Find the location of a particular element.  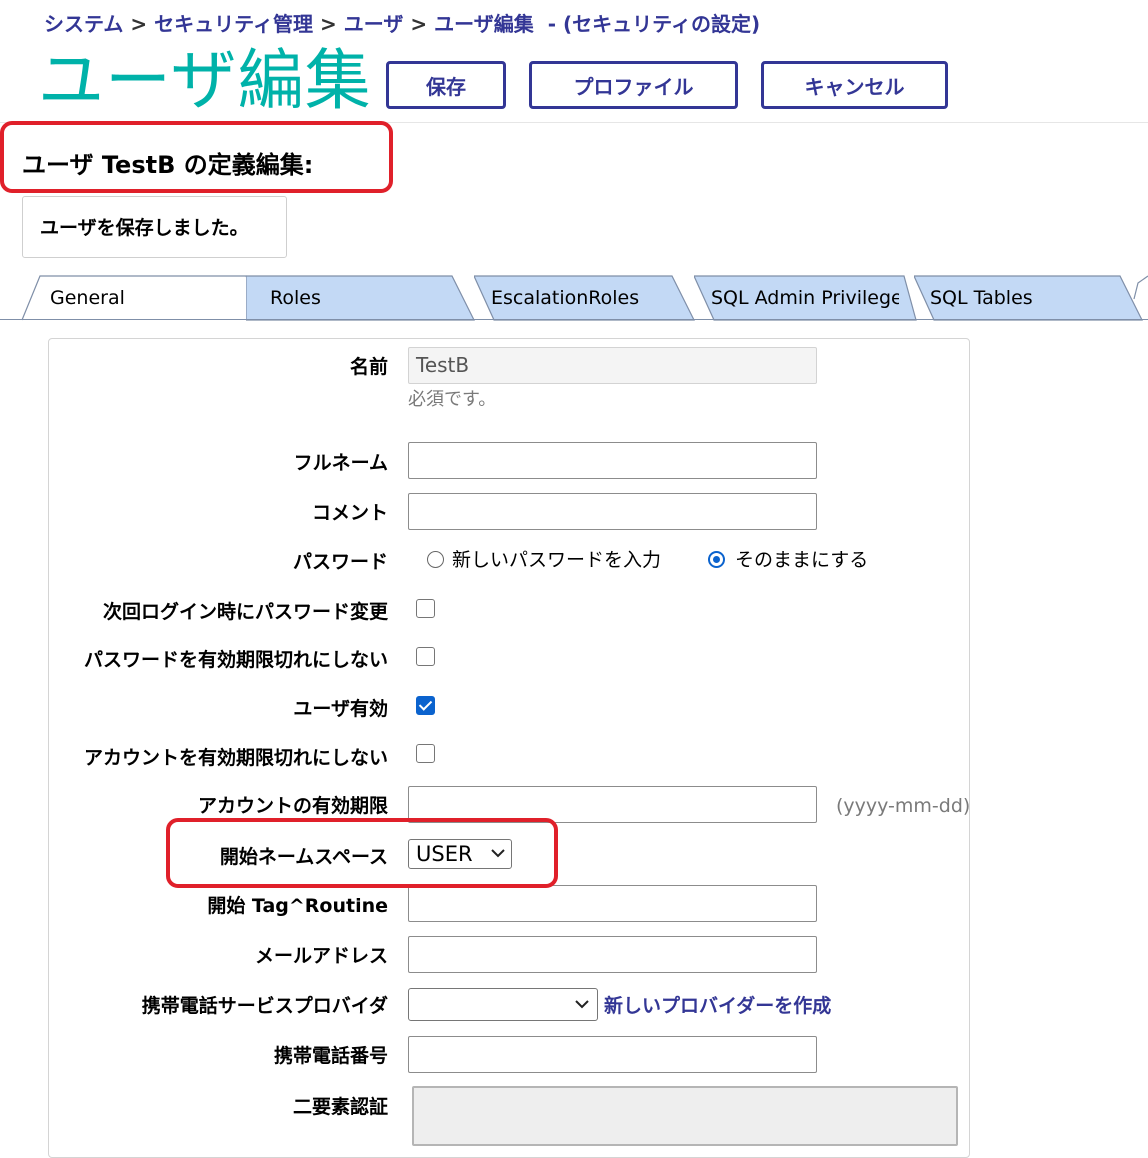

two-factor-label: 二要素認証 is located at coordinates (340, 1107).